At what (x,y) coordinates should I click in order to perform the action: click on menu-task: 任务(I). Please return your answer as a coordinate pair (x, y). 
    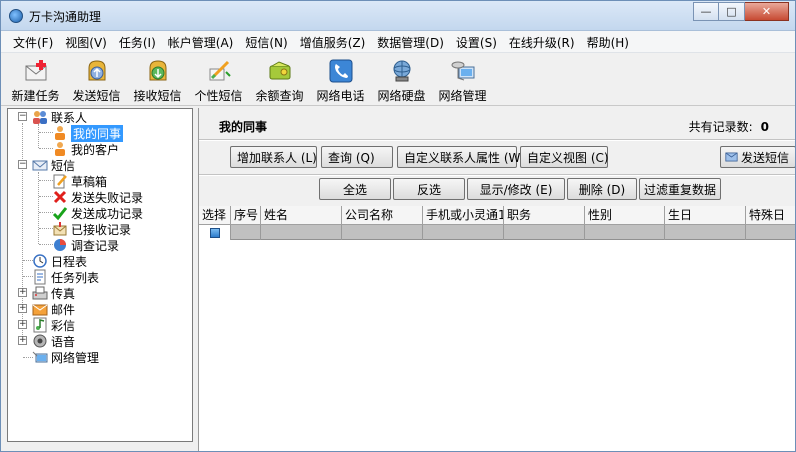
    Looking at the image, I should click on (137, 41).